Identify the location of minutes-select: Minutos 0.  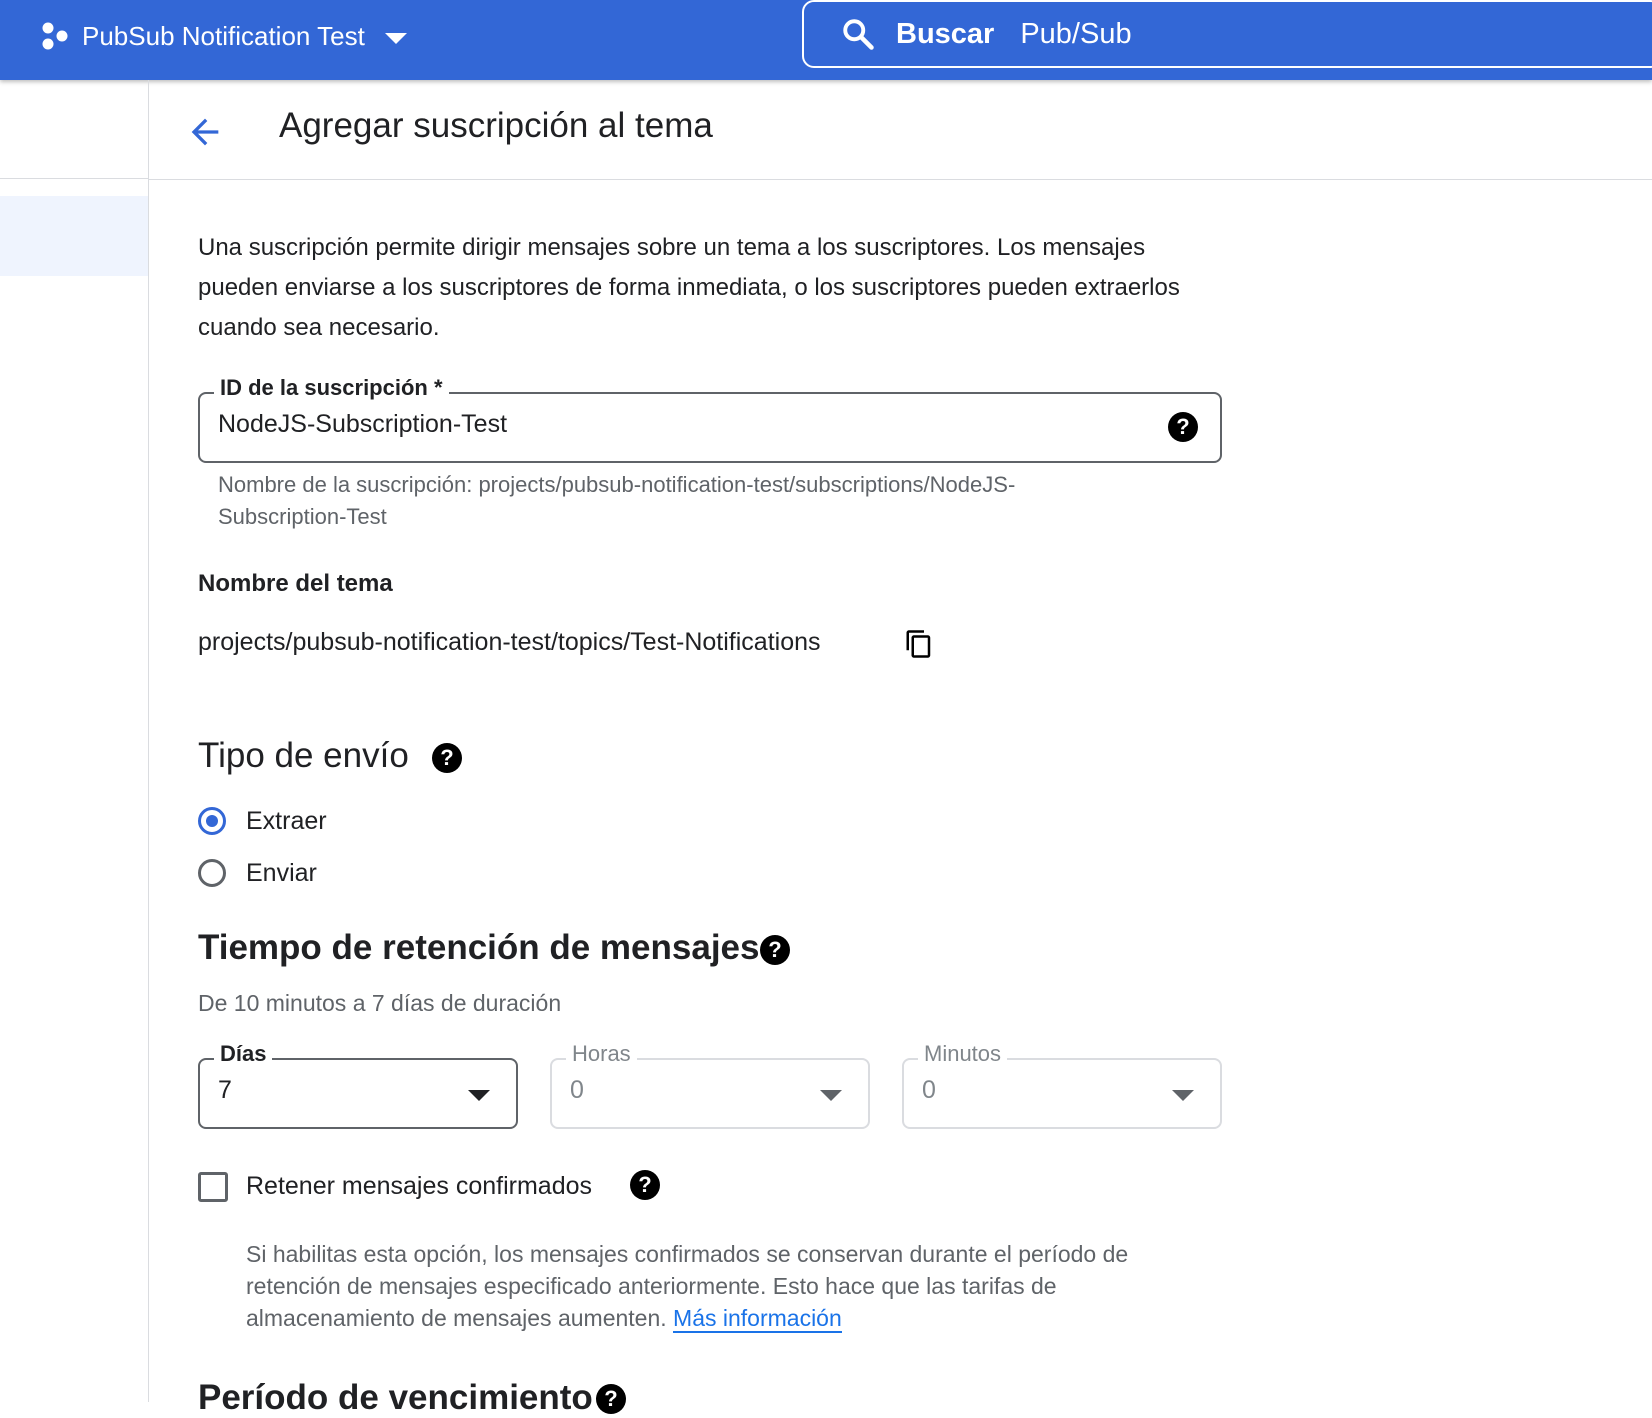
(1062, 1085).